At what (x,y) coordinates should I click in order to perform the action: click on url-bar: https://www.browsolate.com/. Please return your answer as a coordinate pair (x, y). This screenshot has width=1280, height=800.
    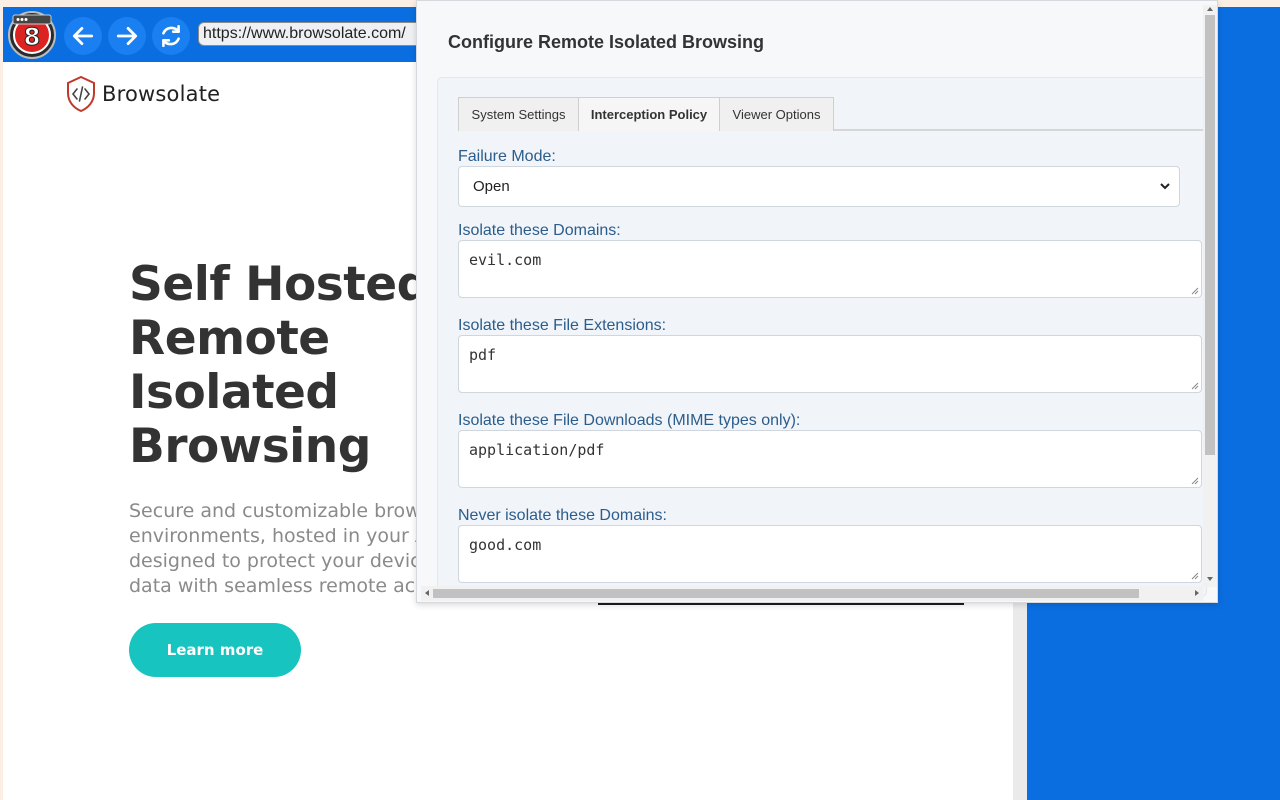
    Looking at the image, I should click on (313, 34).